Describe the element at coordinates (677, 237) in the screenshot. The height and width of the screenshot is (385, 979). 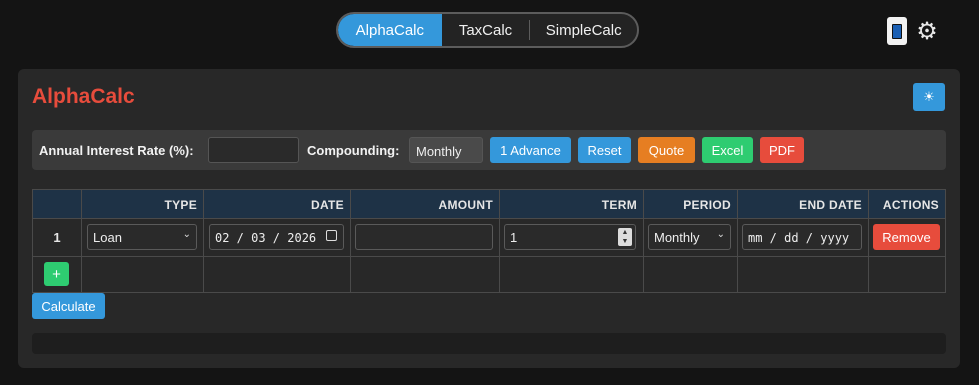
I see `period-value: Monthly` at that location.